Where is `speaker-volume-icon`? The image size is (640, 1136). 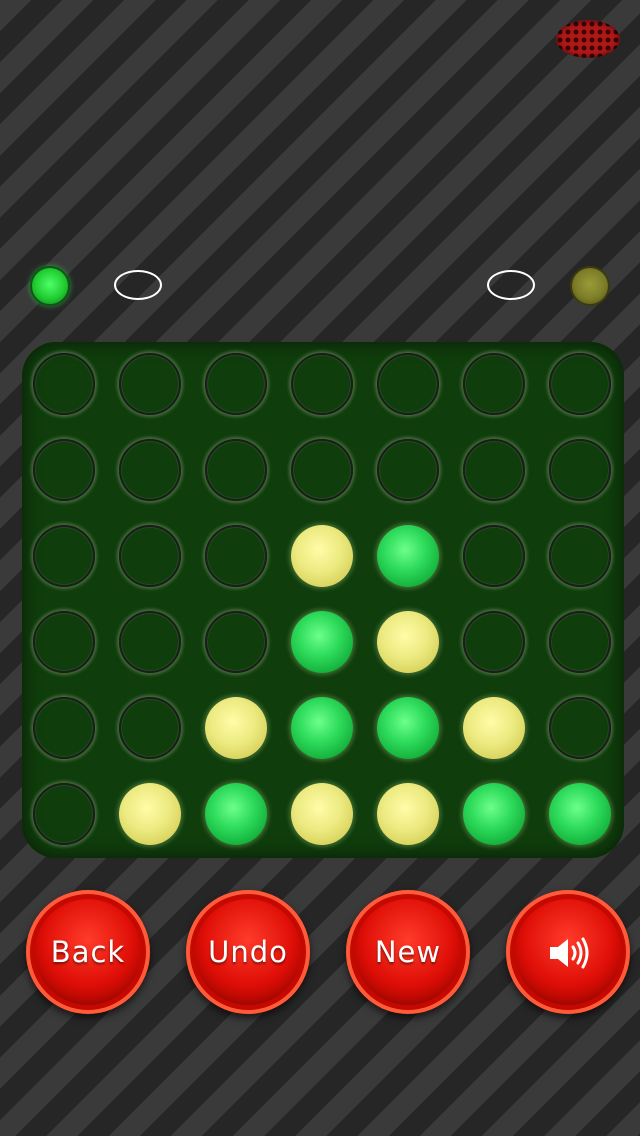 speaker-volume-icon is located at coordinates (569, 952).